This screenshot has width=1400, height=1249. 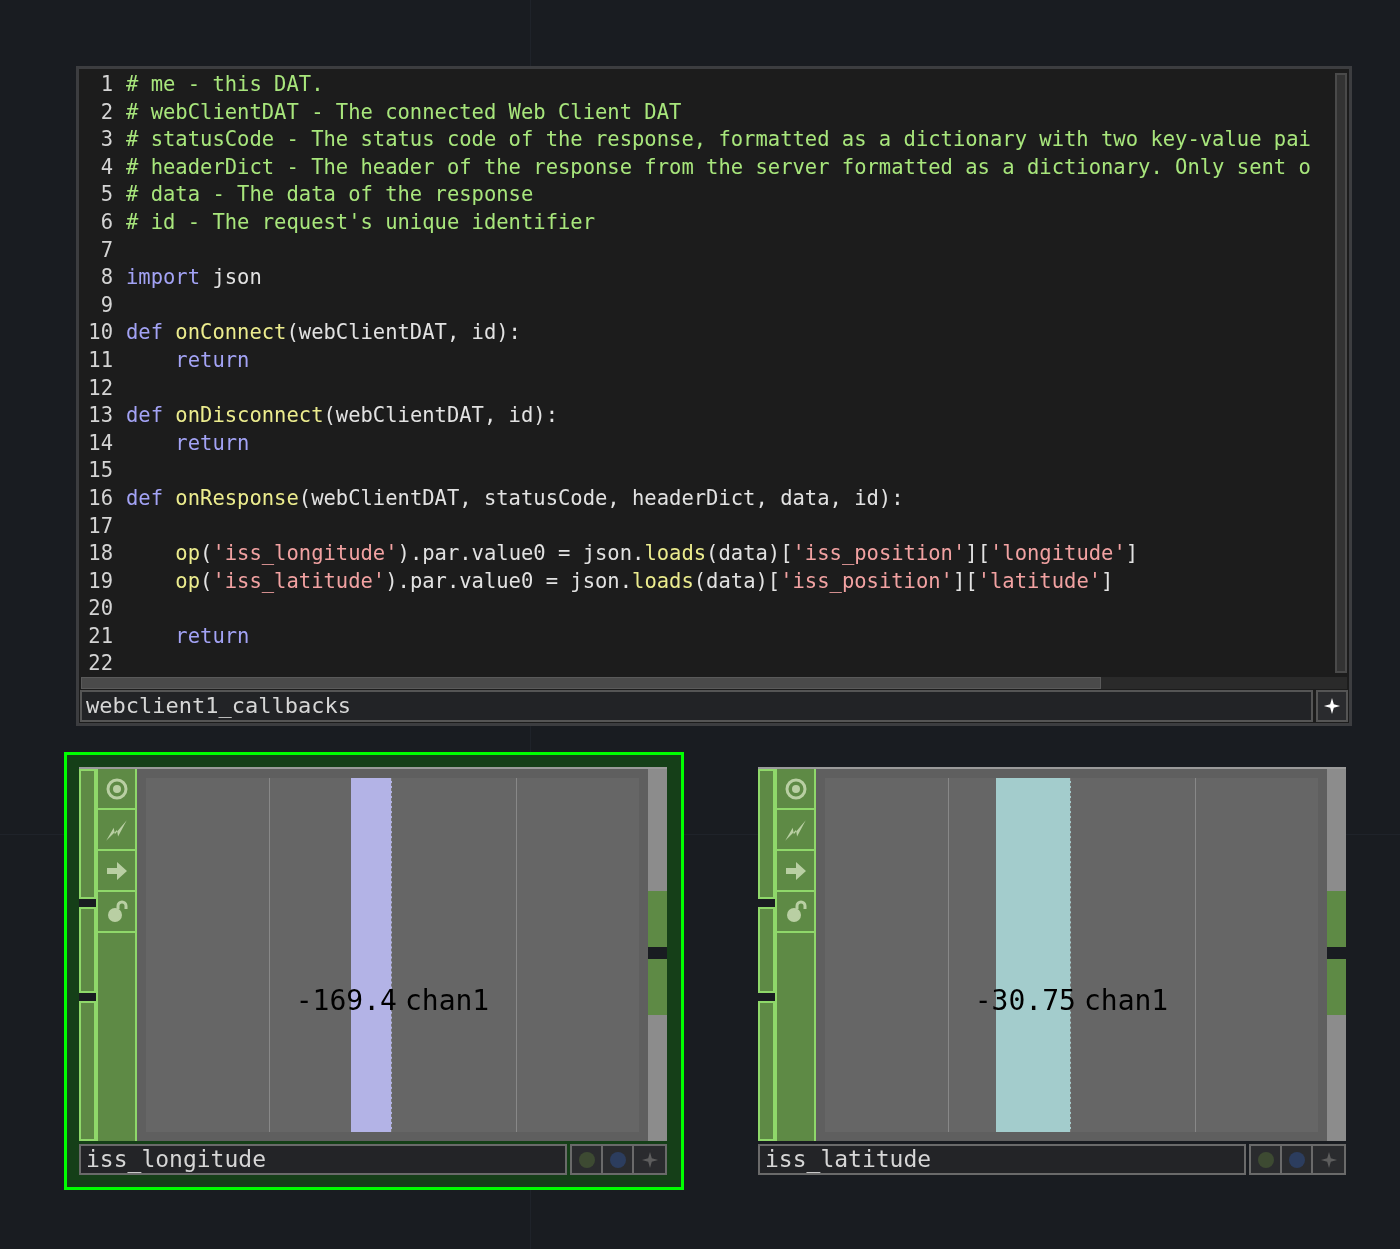 I want to click on line-number: 11, so click(x=100, y=360).